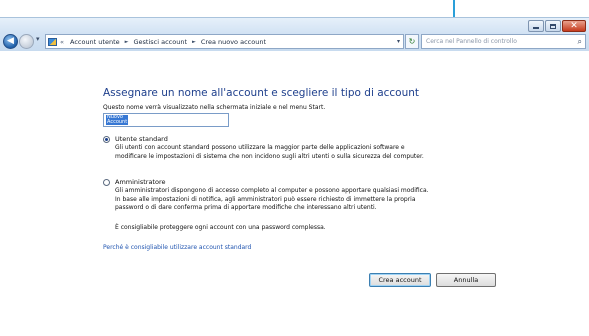 The height and width of the screenshot is (336, 589). What do you see at coordinates (26, 41) in the screenshot?
I see `forward-button` at bounding box center [26, 41].